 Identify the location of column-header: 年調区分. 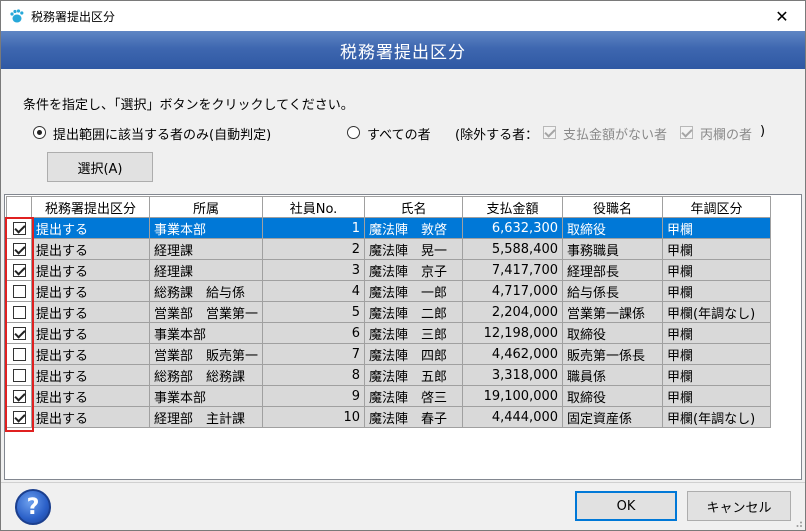
(717, 207).